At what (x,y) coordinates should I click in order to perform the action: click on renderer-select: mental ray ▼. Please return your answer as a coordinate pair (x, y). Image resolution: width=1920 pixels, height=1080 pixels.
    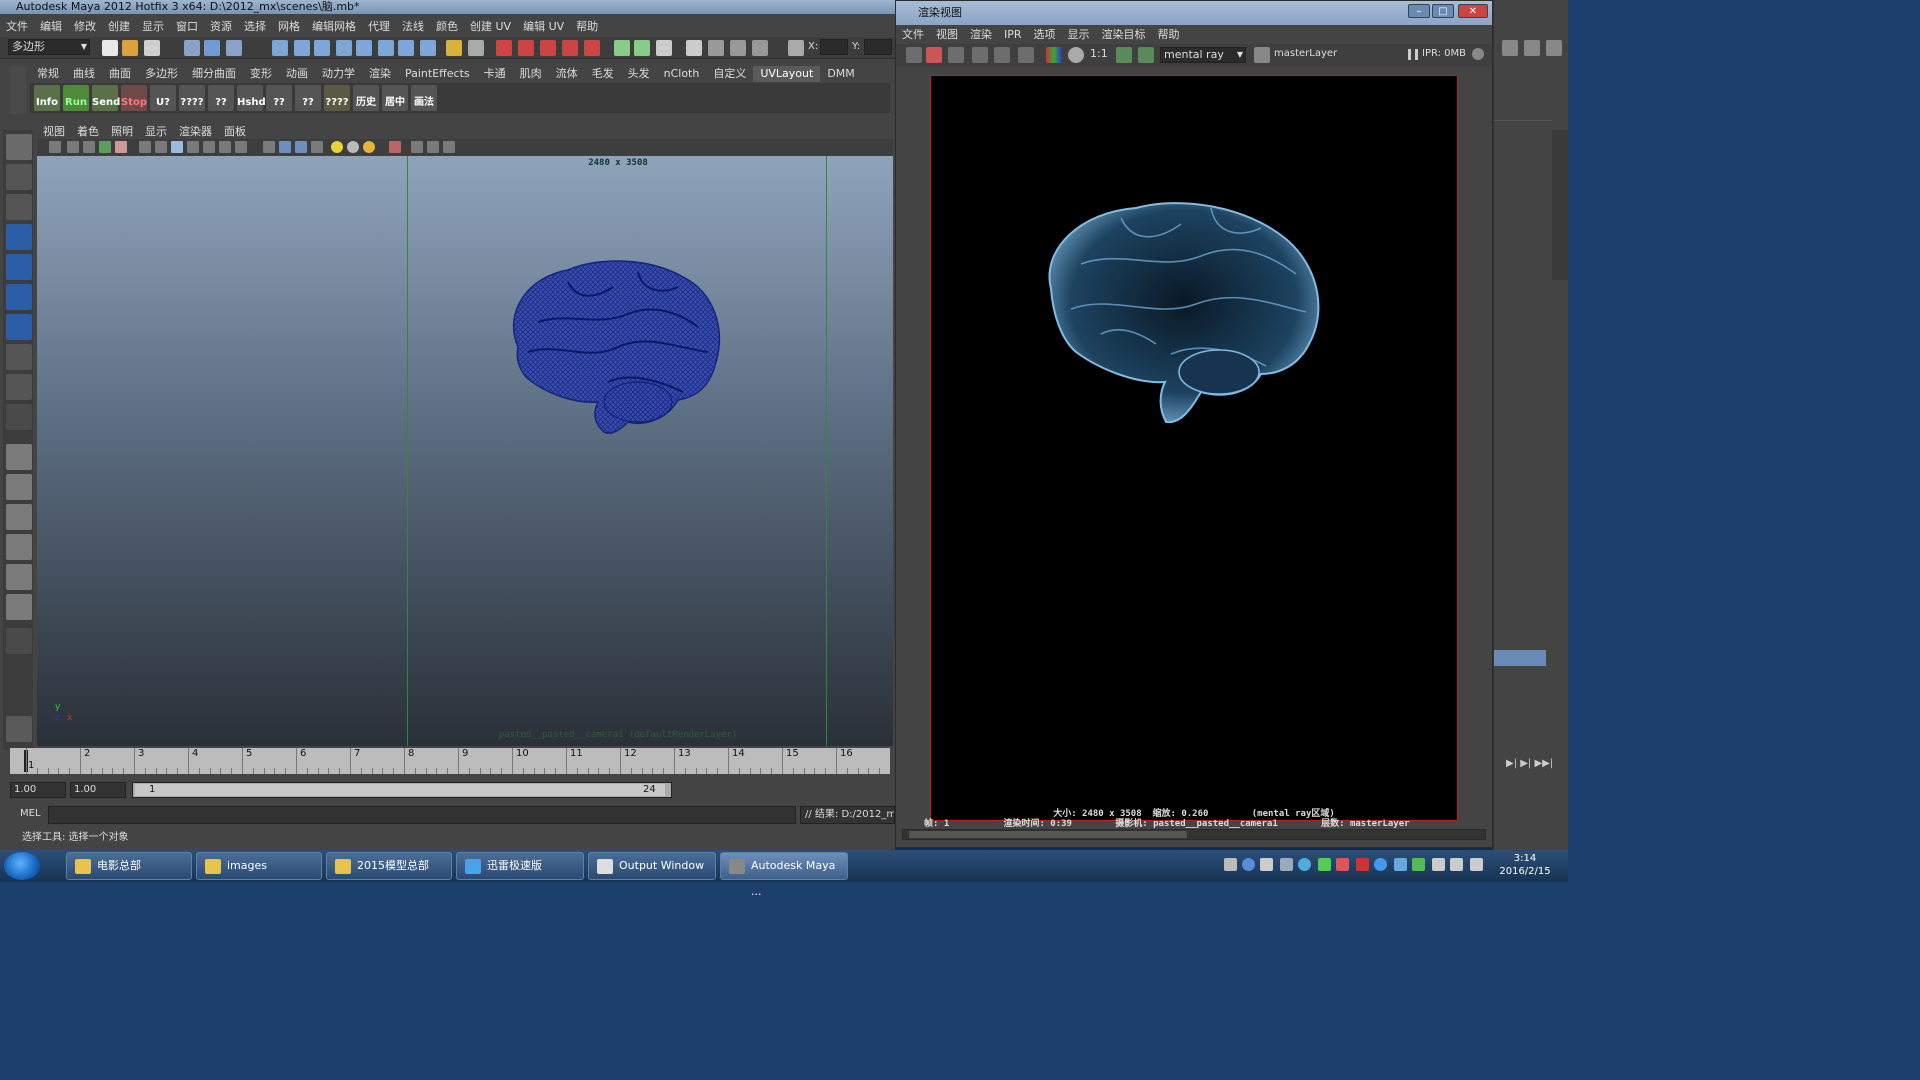
    Looking at the image, I should click on (1203, 55).